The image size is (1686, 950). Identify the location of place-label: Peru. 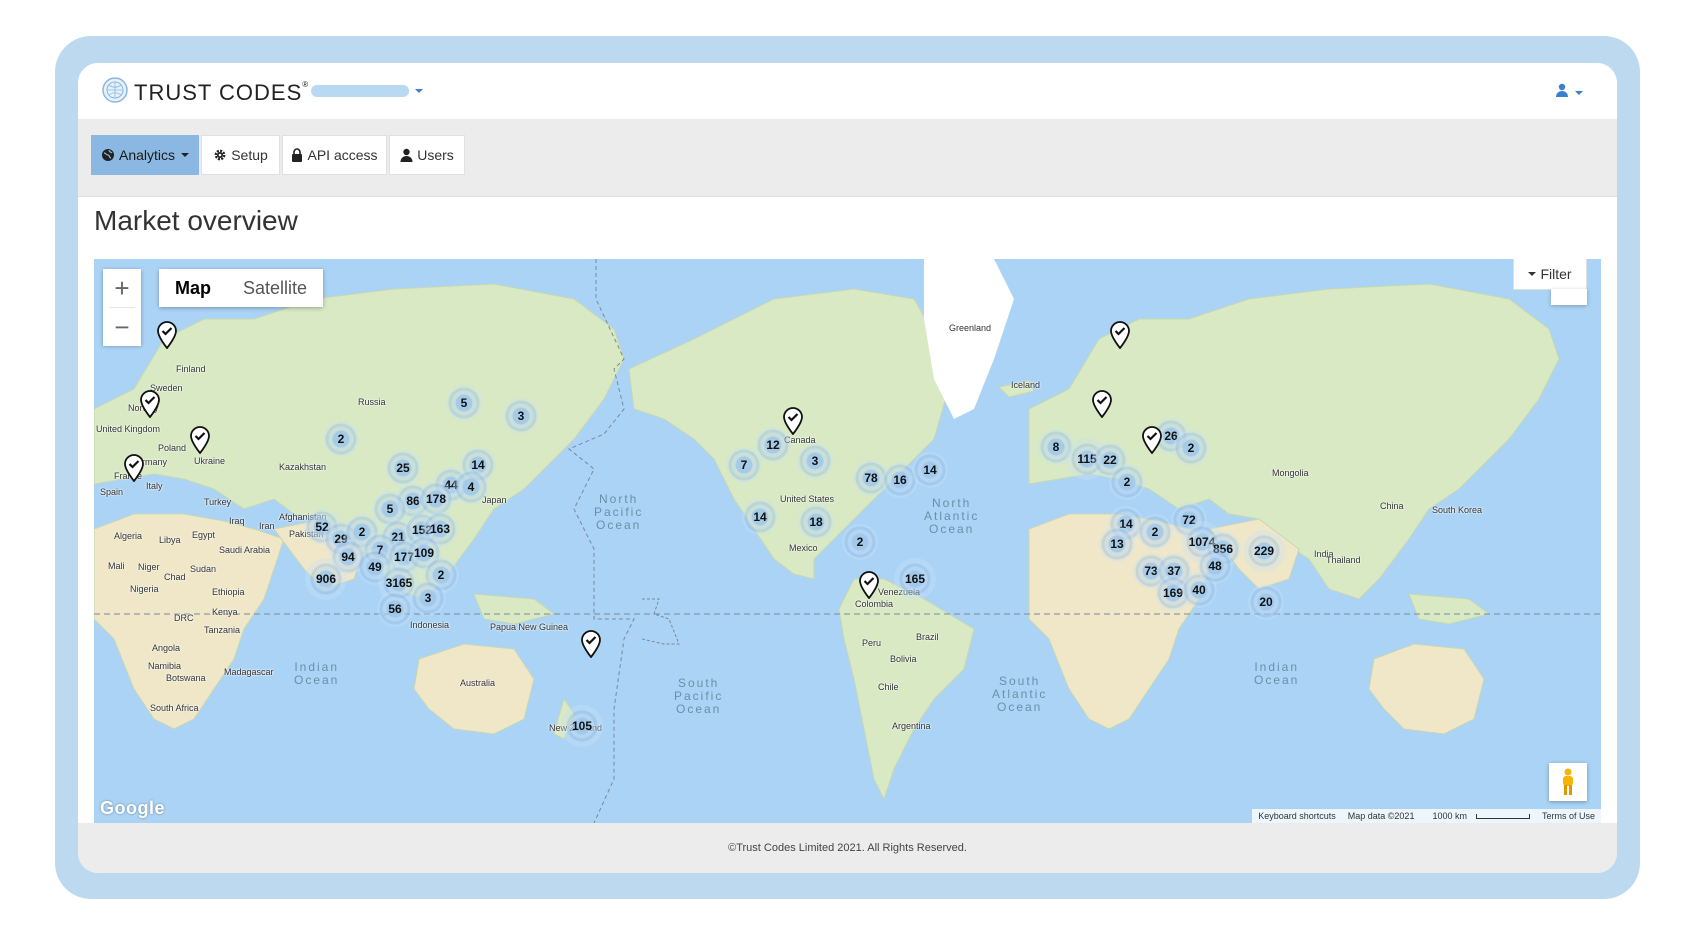
(872, 643).